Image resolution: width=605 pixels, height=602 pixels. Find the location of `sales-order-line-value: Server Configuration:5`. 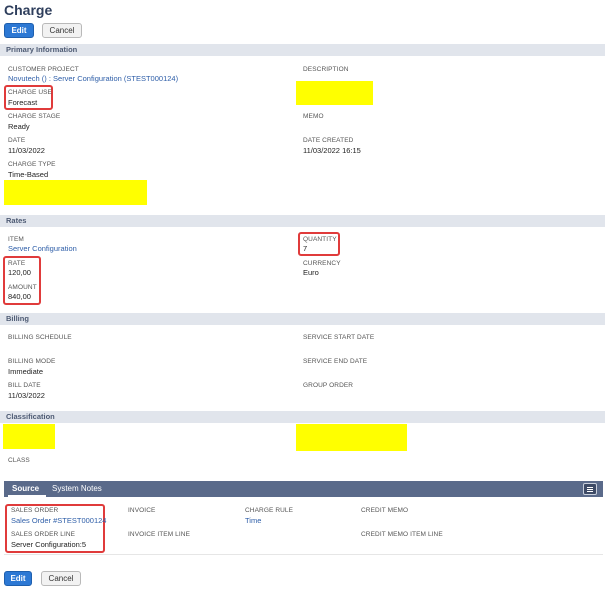

sales-order-line-value: Server Configuration:5 is located at coordinates (49, 544).